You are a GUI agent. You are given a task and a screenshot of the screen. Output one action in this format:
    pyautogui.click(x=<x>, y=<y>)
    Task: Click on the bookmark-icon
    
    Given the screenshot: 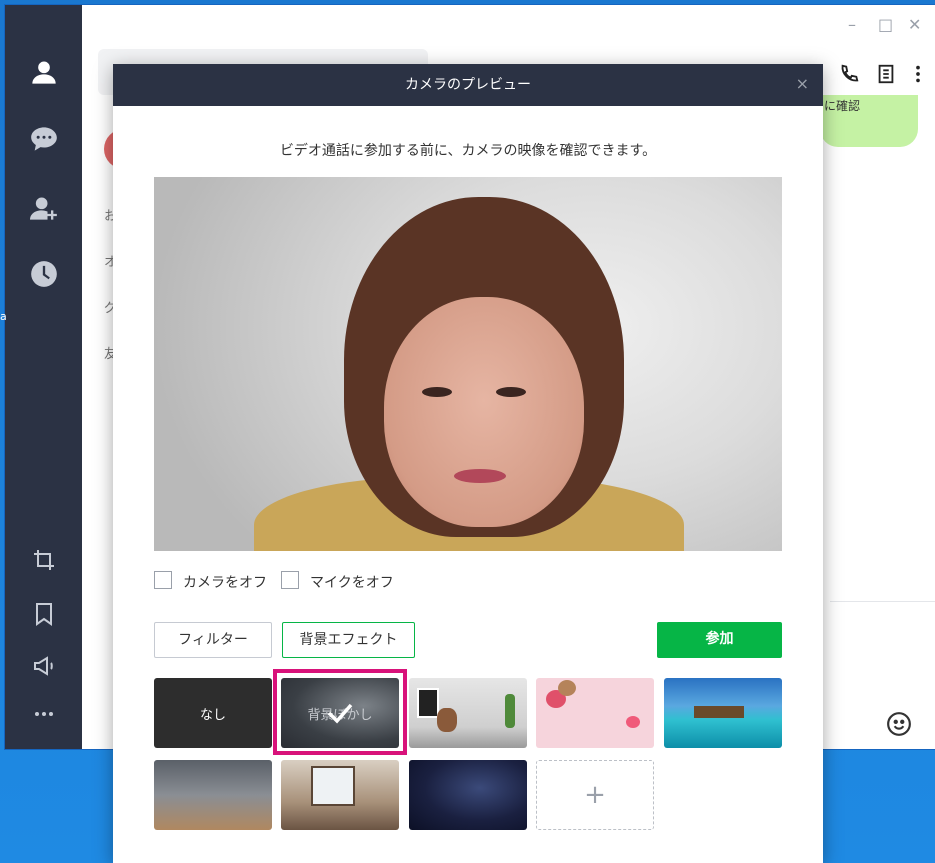 What is the action you would take?
    pyautogui.click(x=44, y=614)
    